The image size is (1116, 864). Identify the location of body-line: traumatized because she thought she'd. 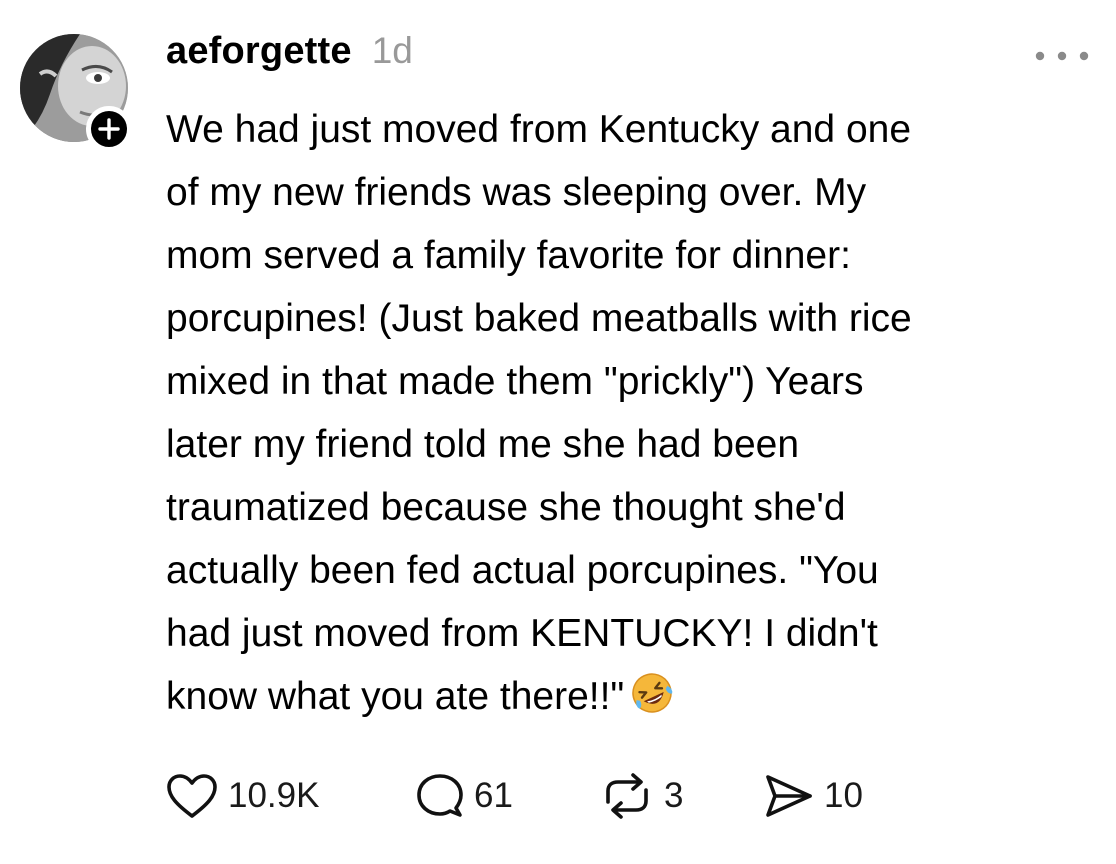
(506, 507).